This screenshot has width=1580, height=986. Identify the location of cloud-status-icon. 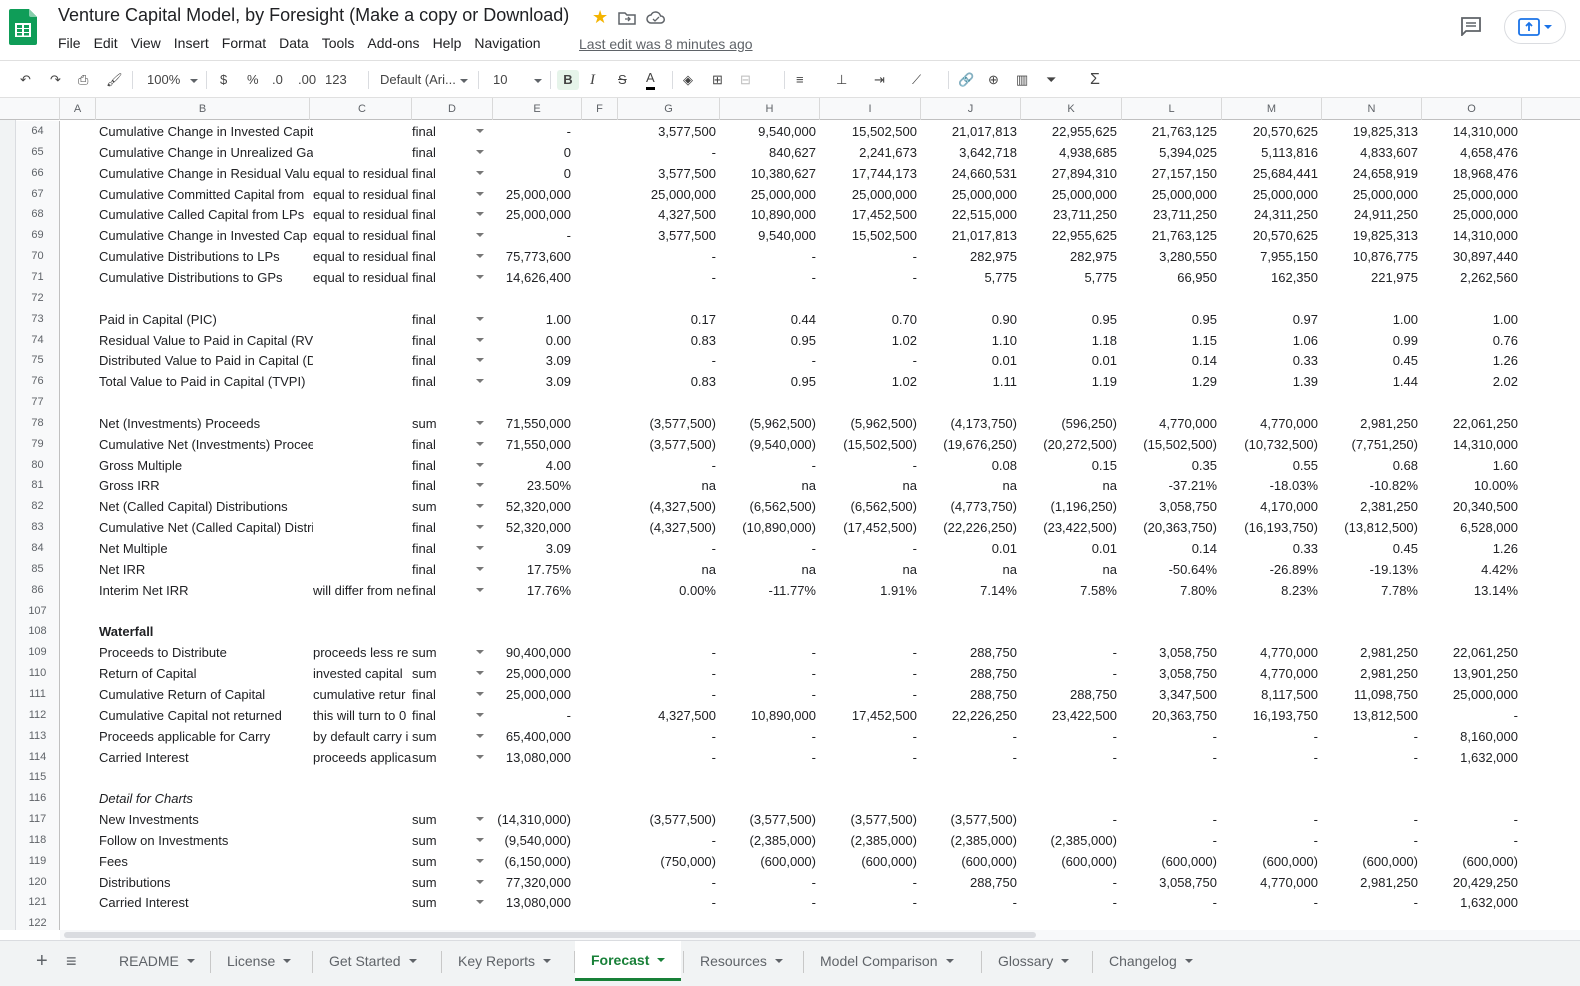
(656, 17).